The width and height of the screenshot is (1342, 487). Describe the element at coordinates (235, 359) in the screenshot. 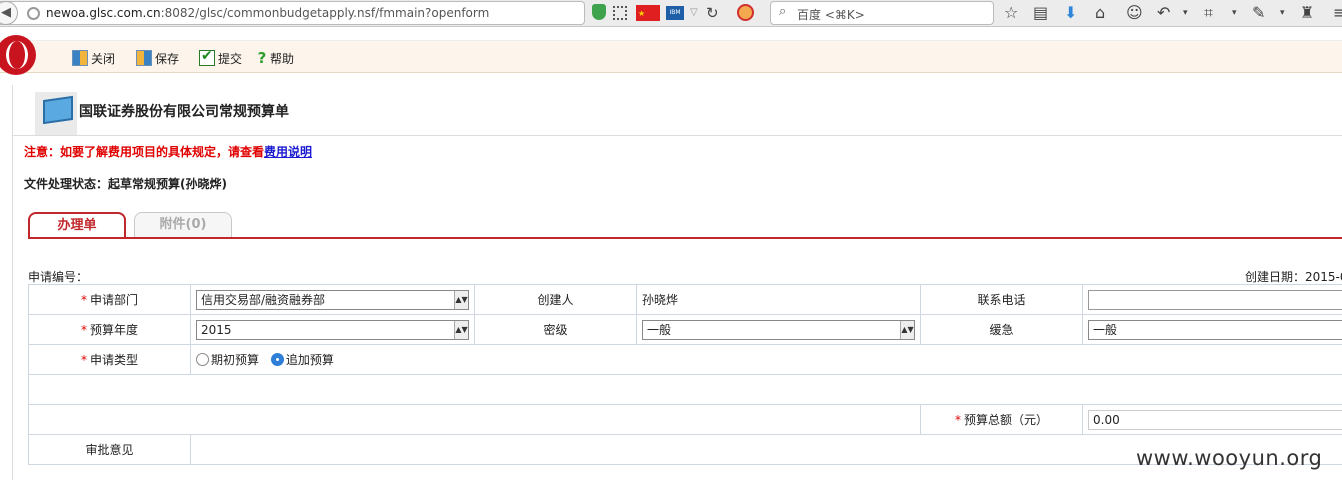

I see `radio-label: 期初预算` at that location.